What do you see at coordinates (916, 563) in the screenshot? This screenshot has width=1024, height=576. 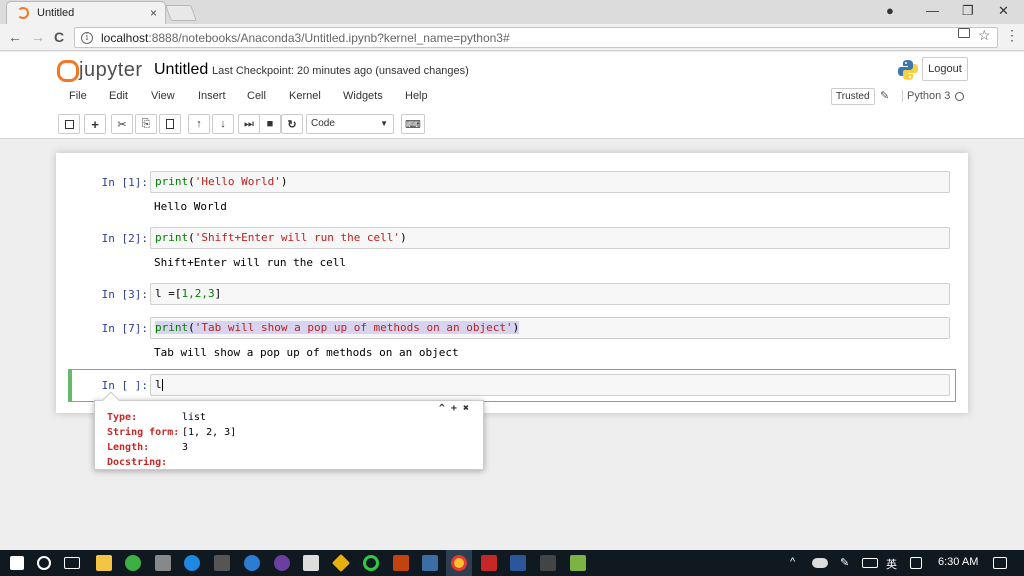 I see `input-mode-icon` at bounding box center [916, 563].